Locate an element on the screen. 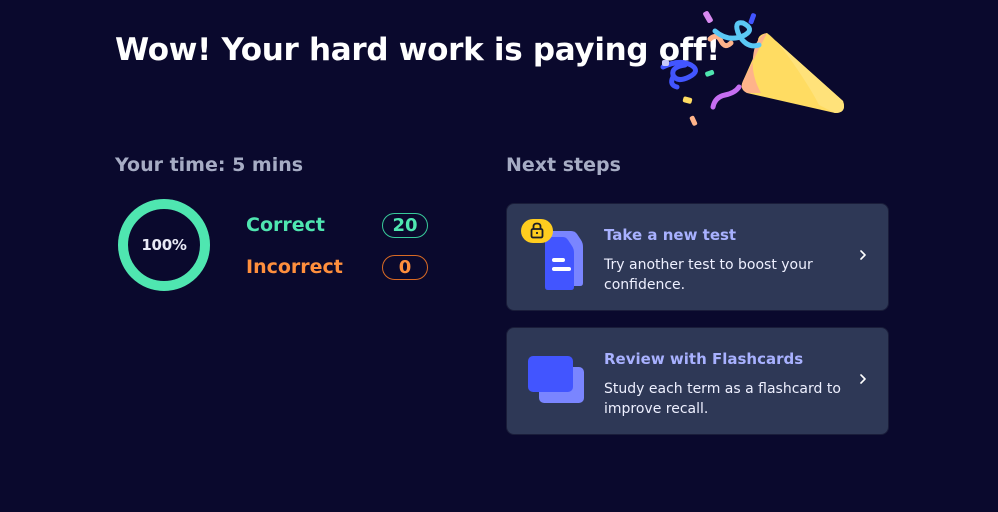 This screenshot has height=512, width=998. score-percent: 100% is located at coordinates (164, 245).